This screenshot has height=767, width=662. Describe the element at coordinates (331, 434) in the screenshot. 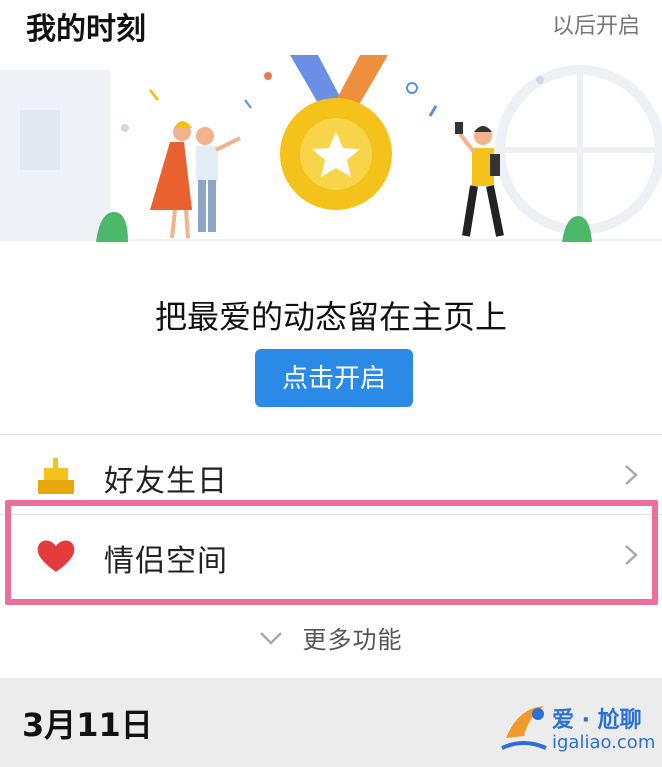

I see `divider` at that location.